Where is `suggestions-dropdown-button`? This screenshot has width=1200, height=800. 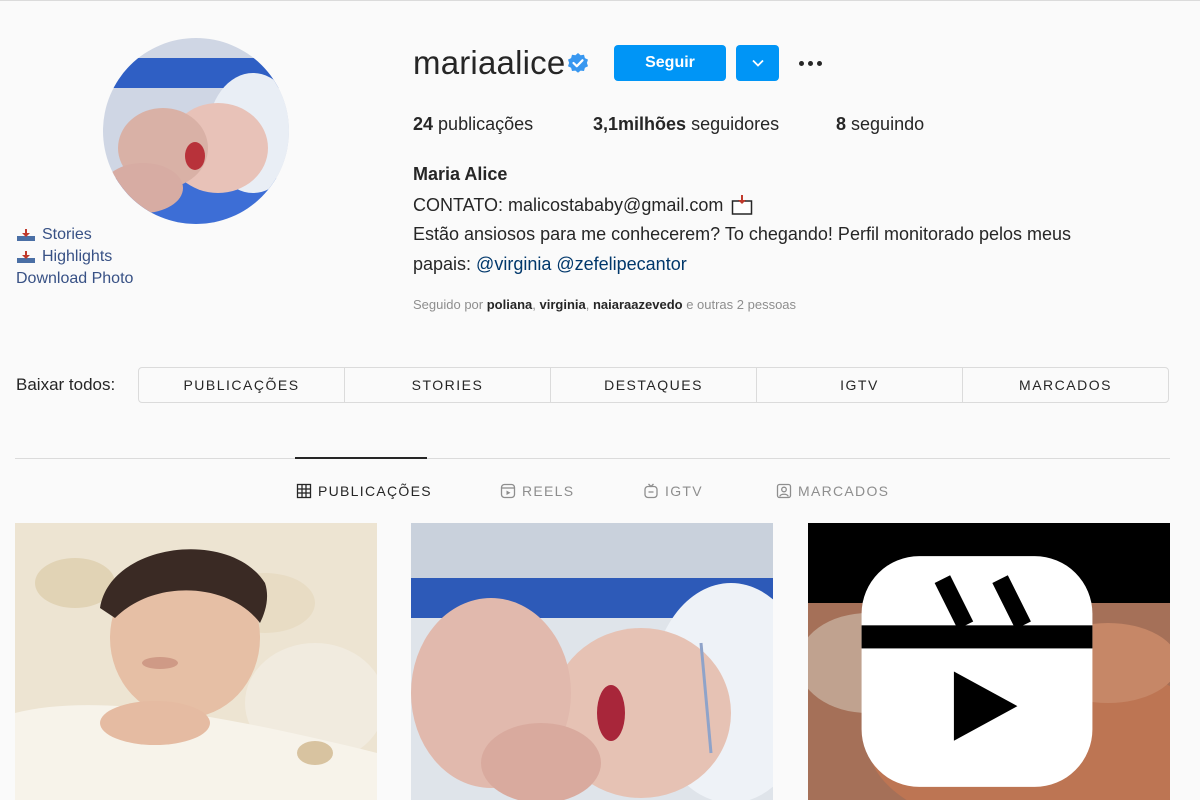
suggestions-dropdown-button is located at coordinates (757, 63).